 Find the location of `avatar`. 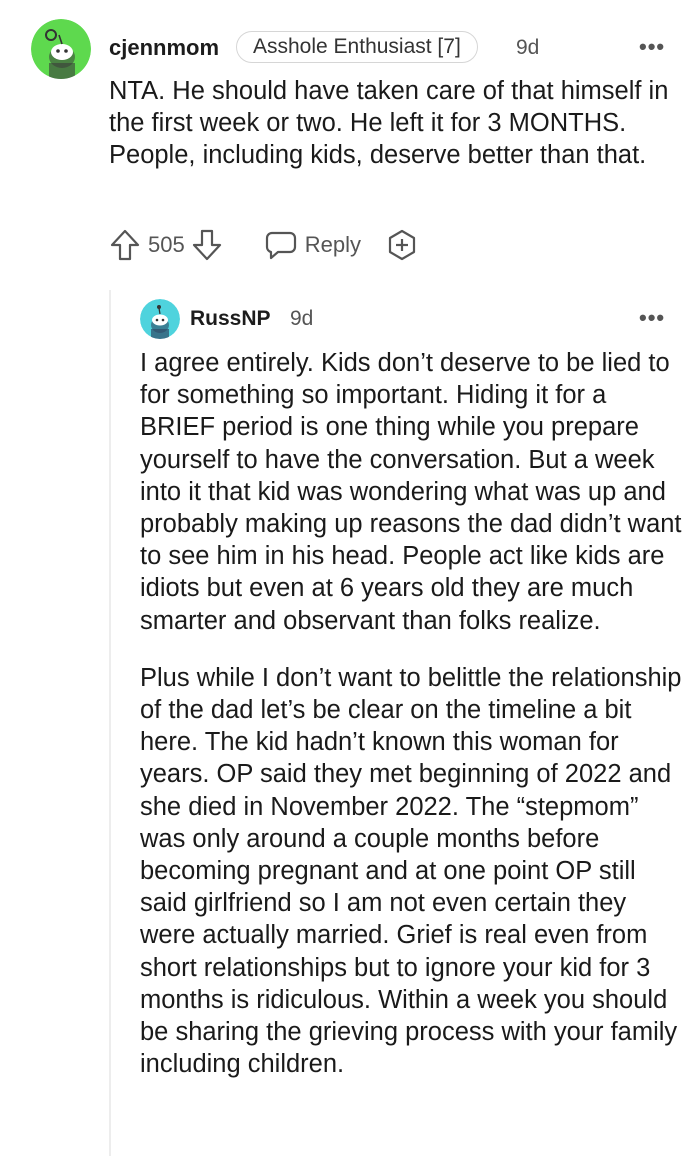

avatar is located at coordinates (61, 49).